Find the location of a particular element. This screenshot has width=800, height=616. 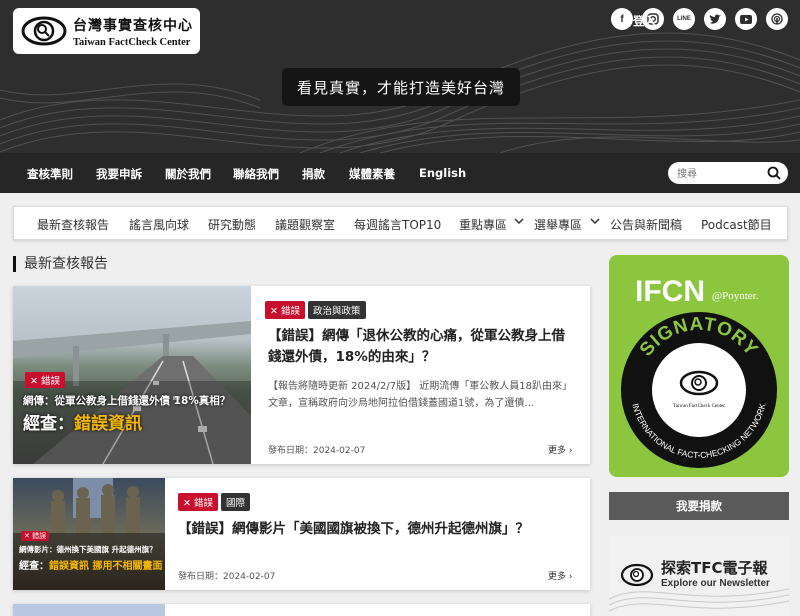

search-box is located at coordinates (728, 174).